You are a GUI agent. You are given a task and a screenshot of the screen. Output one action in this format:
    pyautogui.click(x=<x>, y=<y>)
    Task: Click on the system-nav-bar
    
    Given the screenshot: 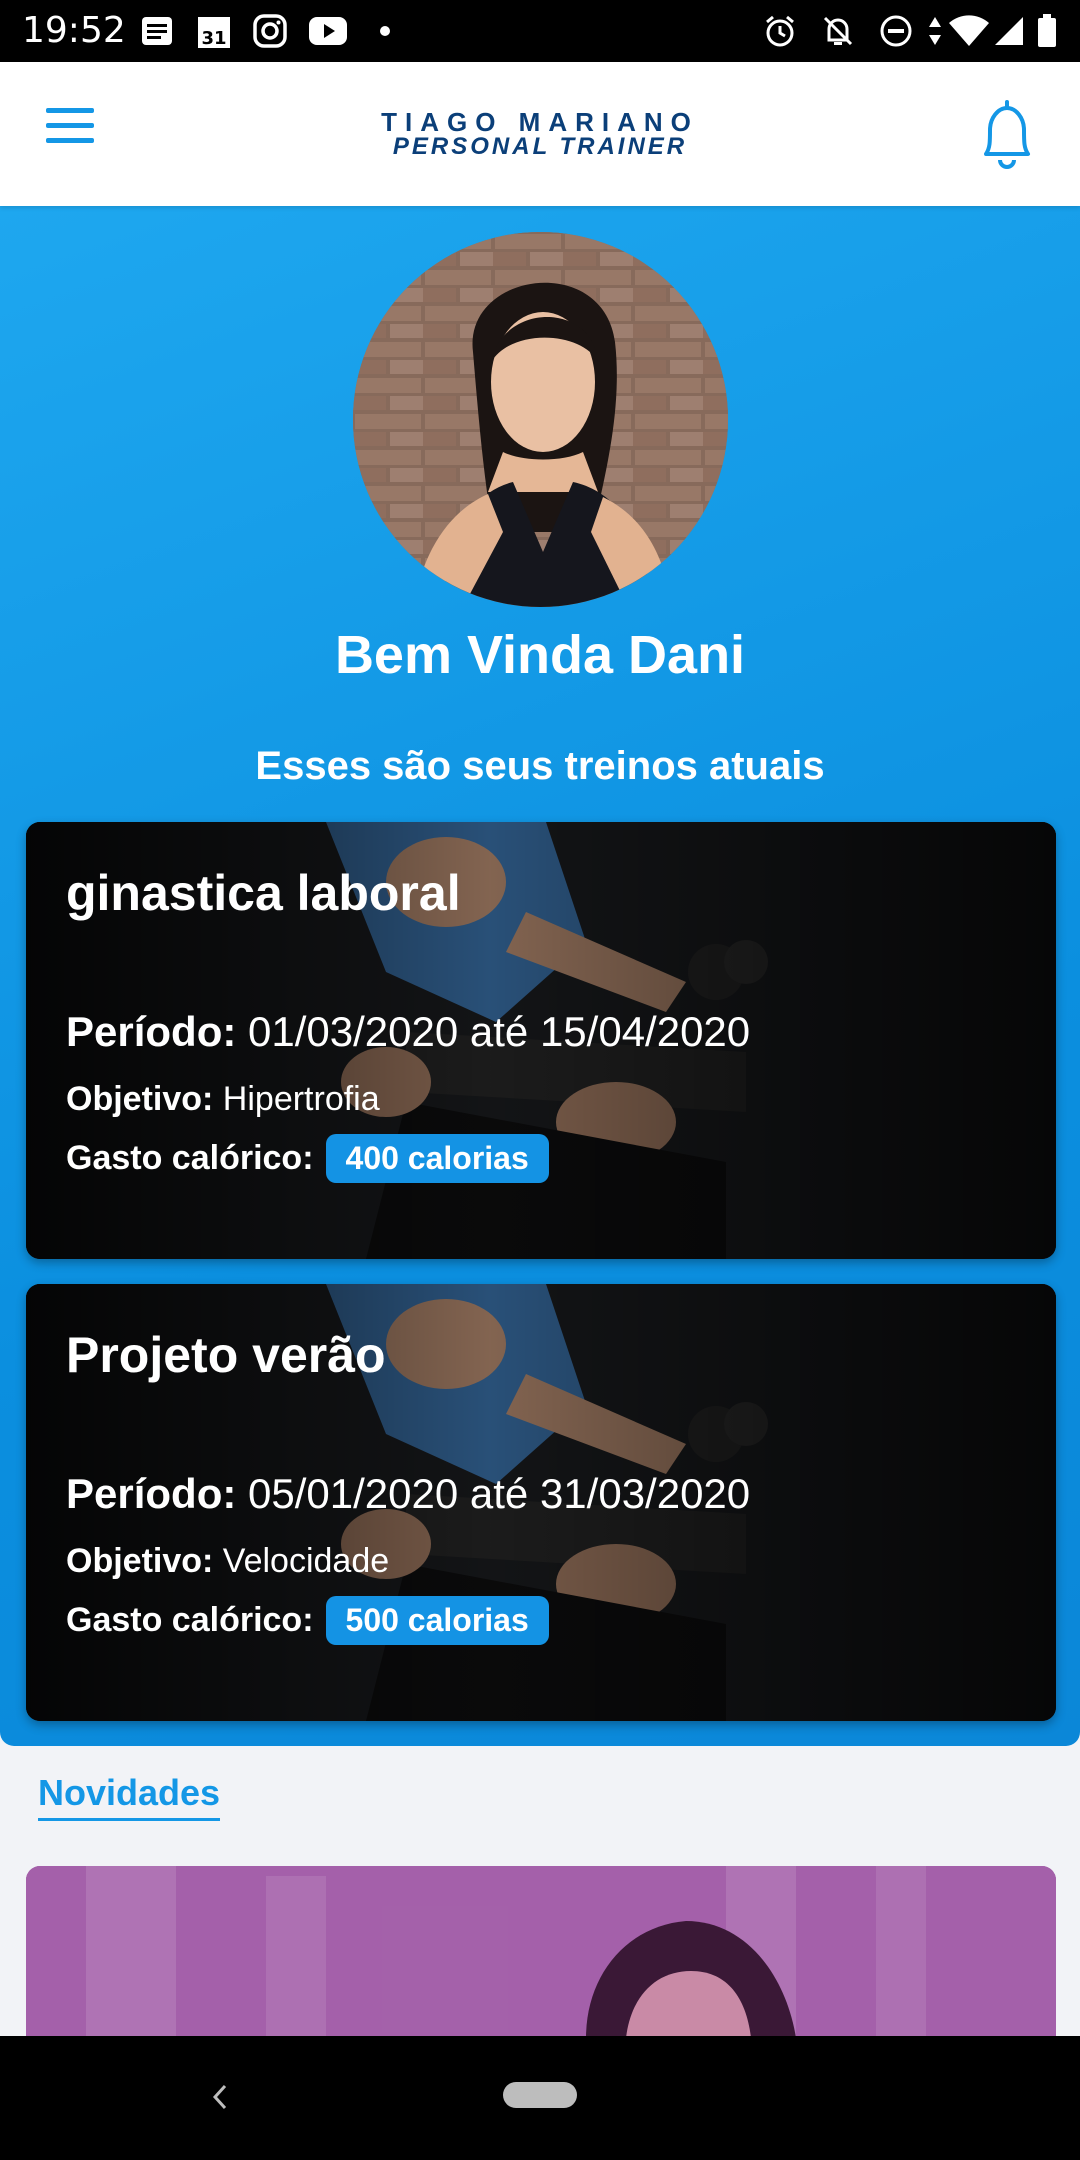 What is the action you would take?
    pyautogui.click(x=540, y=2098)
    